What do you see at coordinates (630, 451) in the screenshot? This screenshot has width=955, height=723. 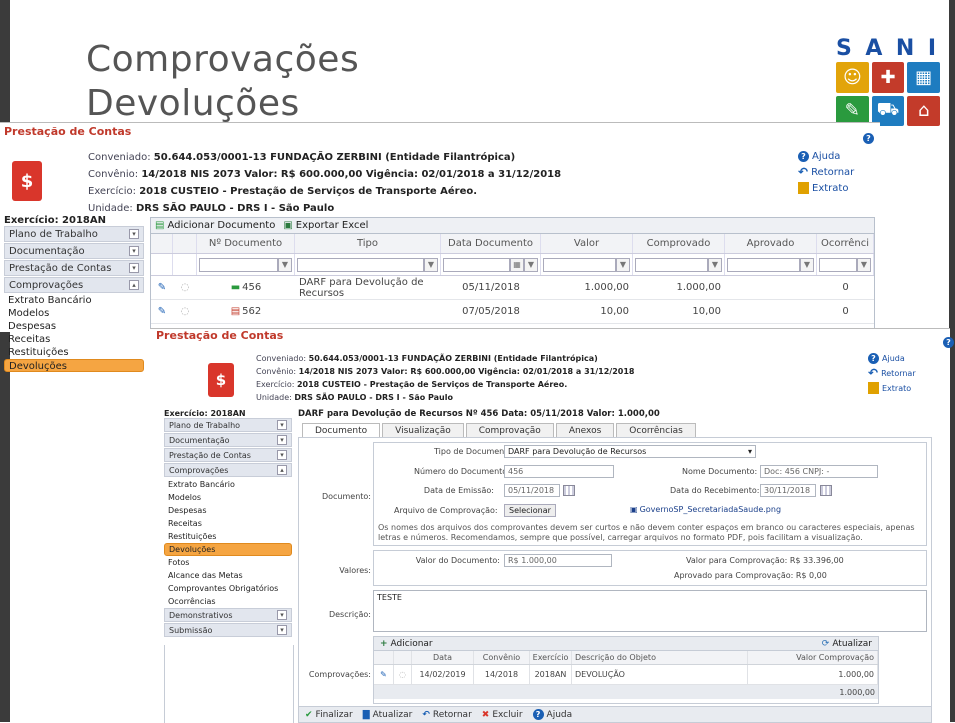 I see `tipo-select: DARF para Devolução de Recursos ▾` at bounding box center [630, 451].